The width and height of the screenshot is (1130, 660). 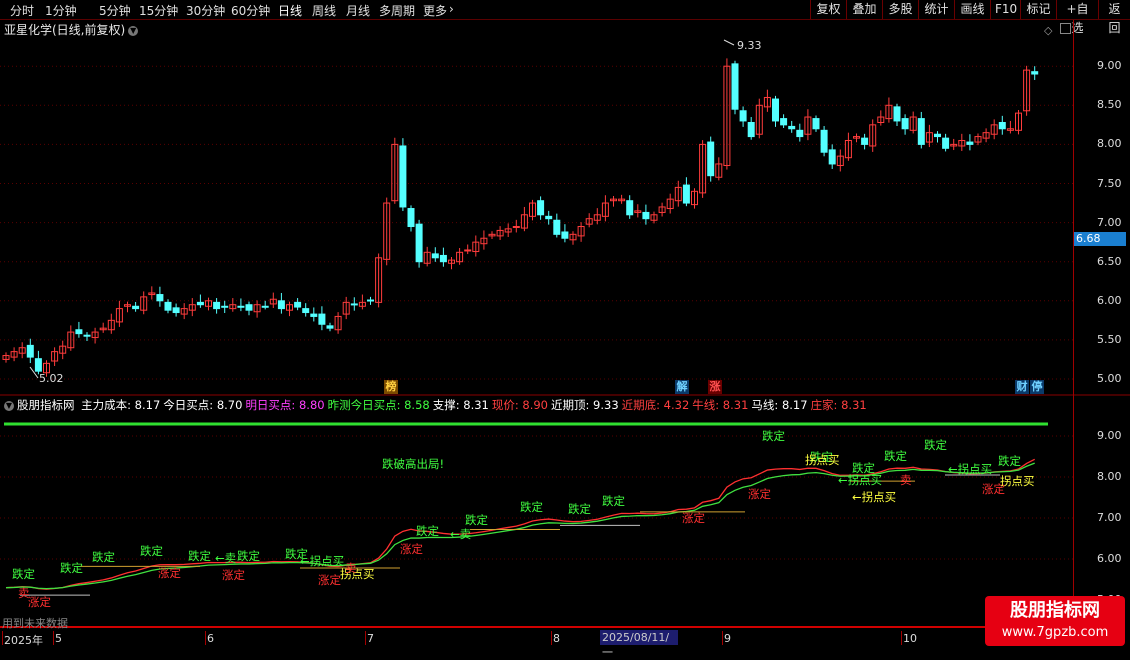 I want to click on date-axis-label: 8, so click(x=556, y=638).